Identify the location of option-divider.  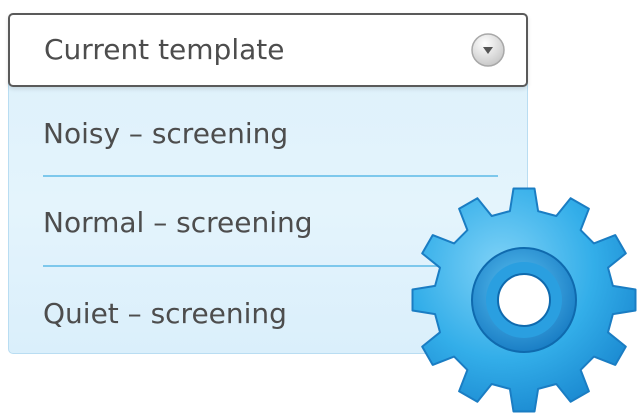
(270, 176).